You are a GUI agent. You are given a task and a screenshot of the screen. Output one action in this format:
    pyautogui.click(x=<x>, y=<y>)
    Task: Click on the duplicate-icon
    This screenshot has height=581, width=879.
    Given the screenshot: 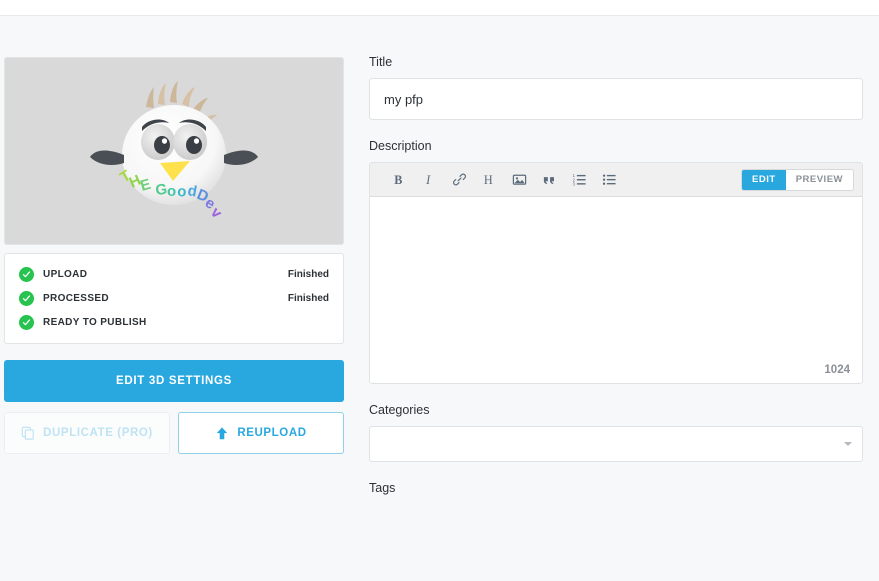 What is the action you would take?
    pyautogui.click(x=28, y=433)
    